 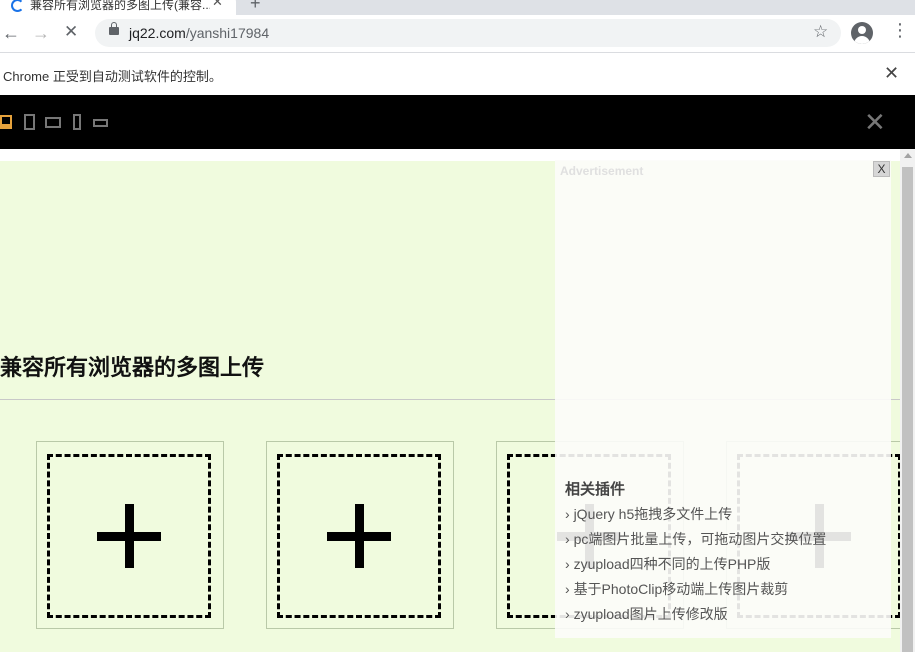 What do you see at coordinates (725, 517) in the screenshot?
I see `related-link: › jQuery h5拖拽多文件上传` at bounding box center [725, 517].